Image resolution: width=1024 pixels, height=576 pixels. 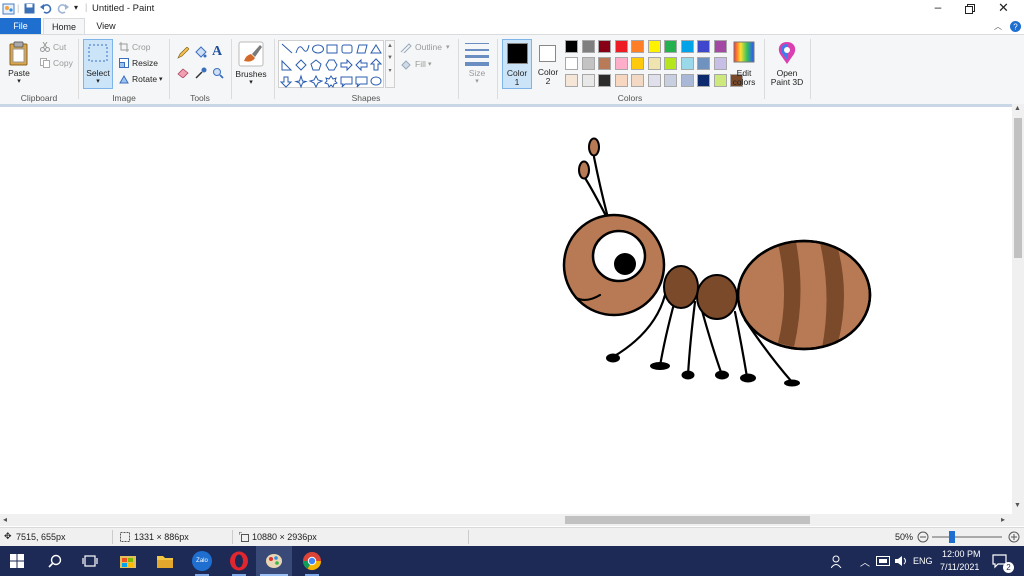 What do you see at coordinates (787, 82) in the screenshot?
I see `paint3d-line2: Paint 3D` at bounding box center [787, 82].